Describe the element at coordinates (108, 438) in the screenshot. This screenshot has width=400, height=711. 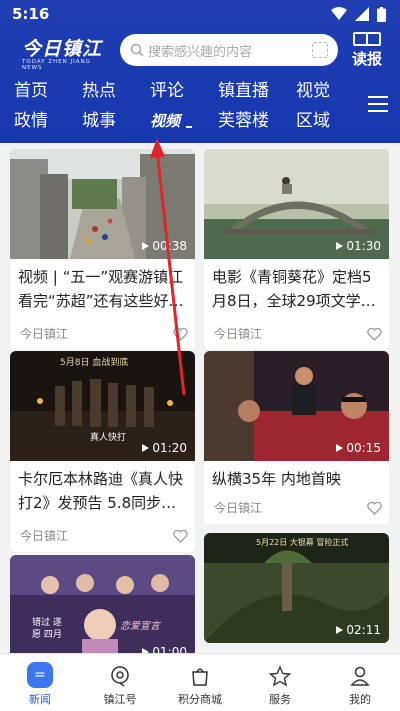
I see `overlay-caption-text: 真人快打` at that location.